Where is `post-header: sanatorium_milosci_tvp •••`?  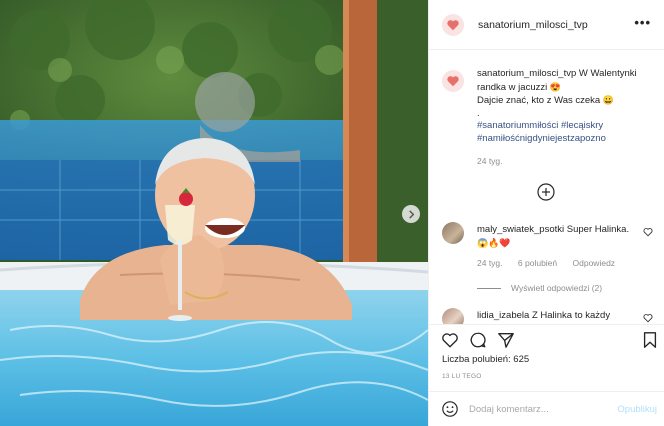 post-header: sanatorium_milosci_tvp ••• is located at coordinates (546, 25).